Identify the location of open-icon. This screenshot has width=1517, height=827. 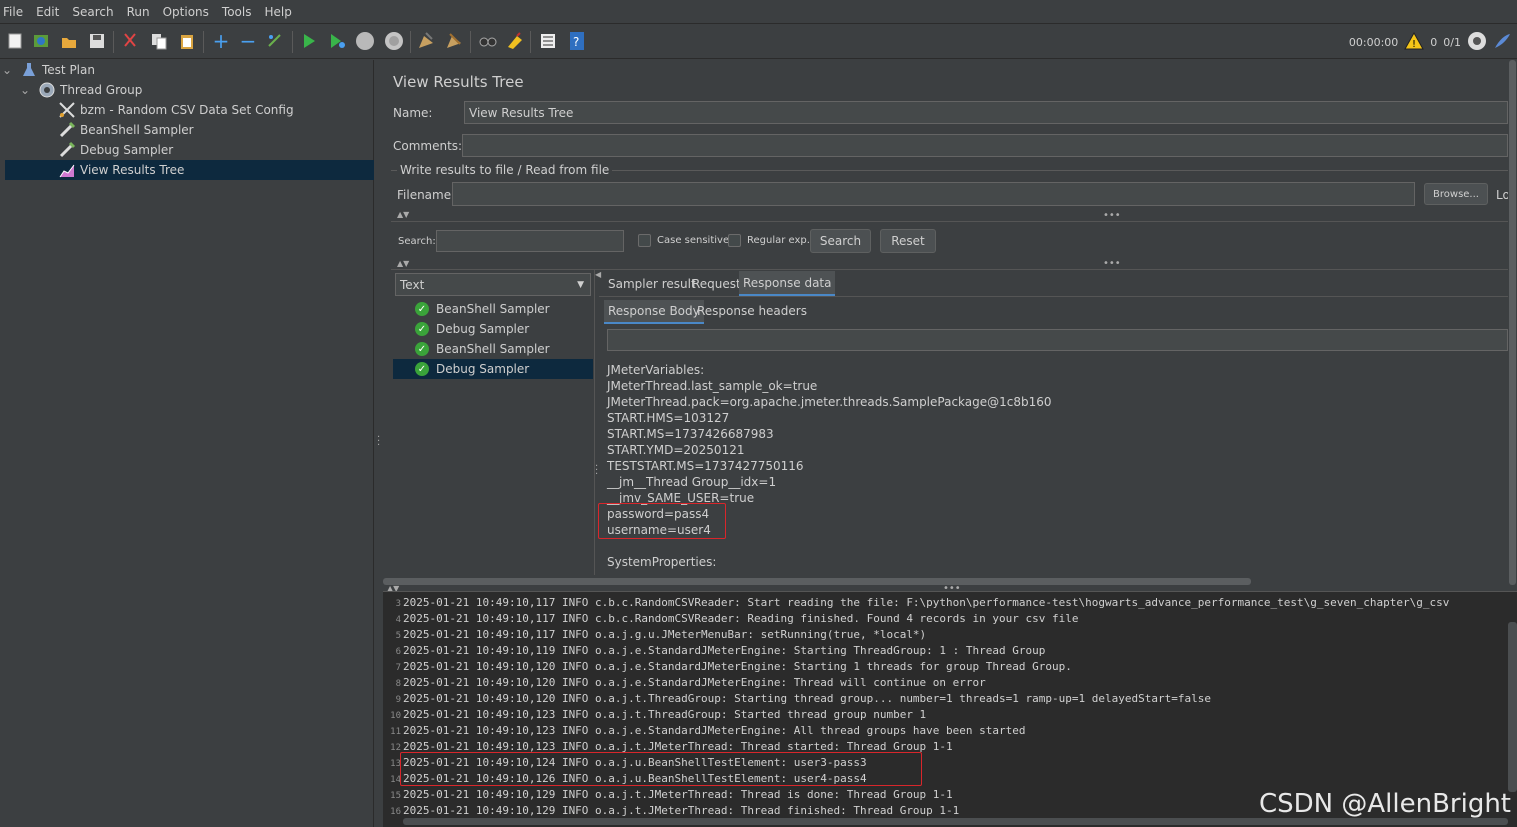
(69, 41).